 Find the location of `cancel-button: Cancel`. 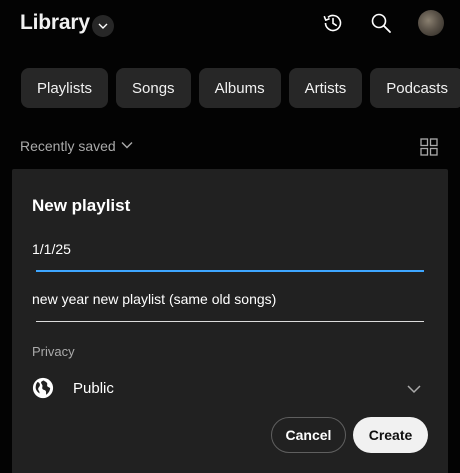

cancel-button: Cancel is located at coordinates (308, 435).